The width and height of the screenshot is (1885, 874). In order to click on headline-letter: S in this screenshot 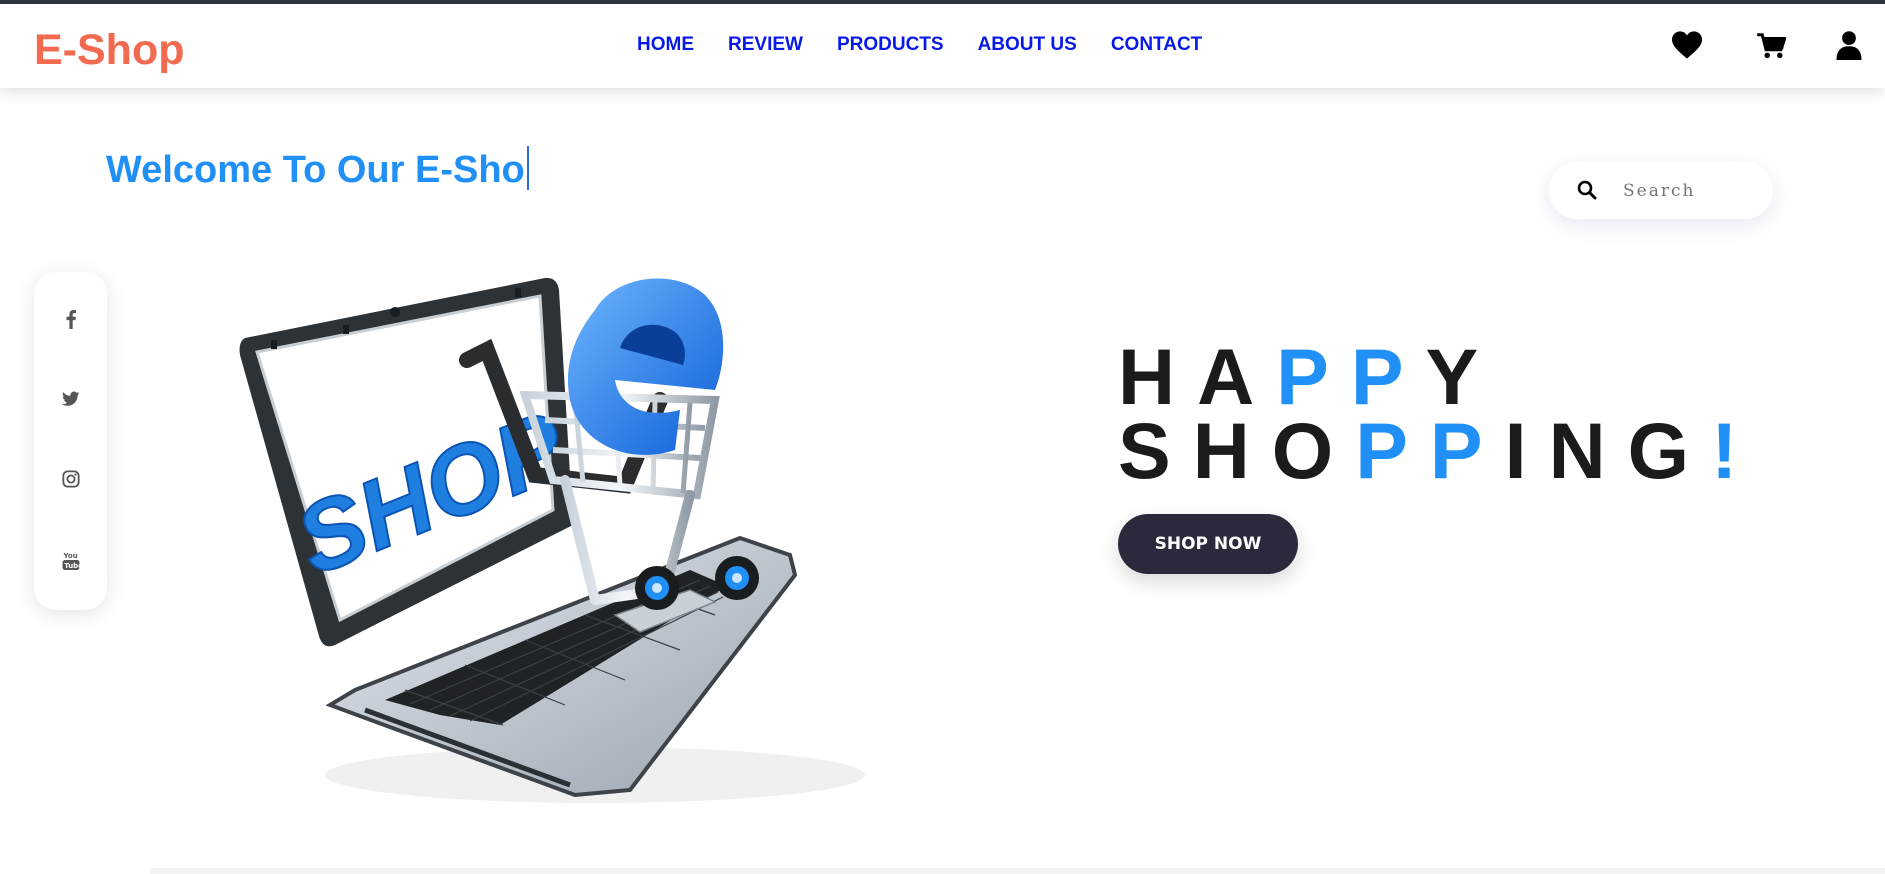, I will do `click(1155, 450)`.